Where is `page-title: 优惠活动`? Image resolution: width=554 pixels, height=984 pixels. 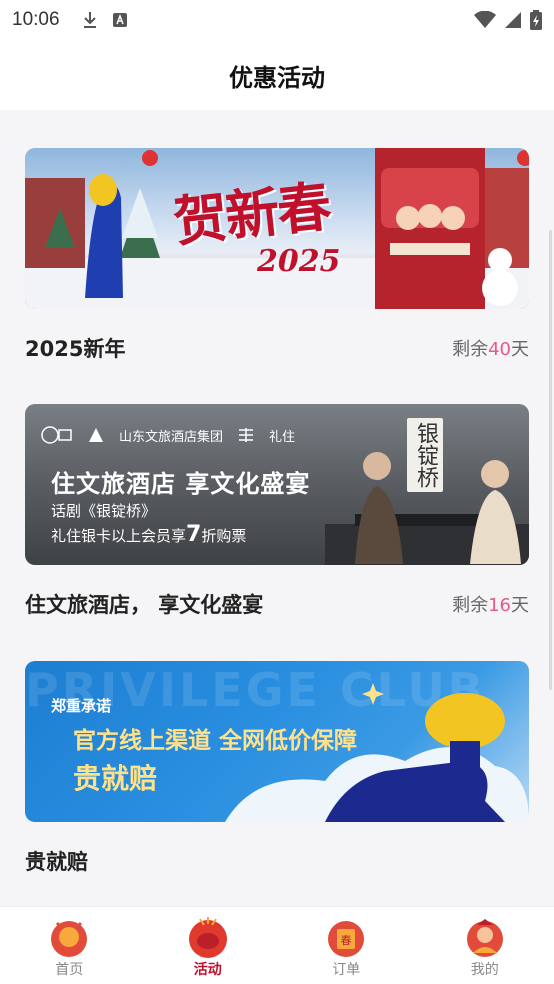 page-title: 优惠活动 is located at coordinates (277, 77).